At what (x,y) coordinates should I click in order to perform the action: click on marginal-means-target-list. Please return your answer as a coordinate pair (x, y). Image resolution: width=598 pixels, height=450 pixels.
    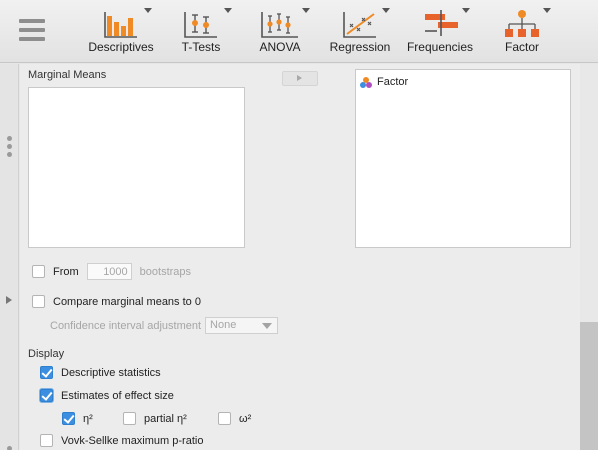
    Looking at the image, I should click on (136, 167).